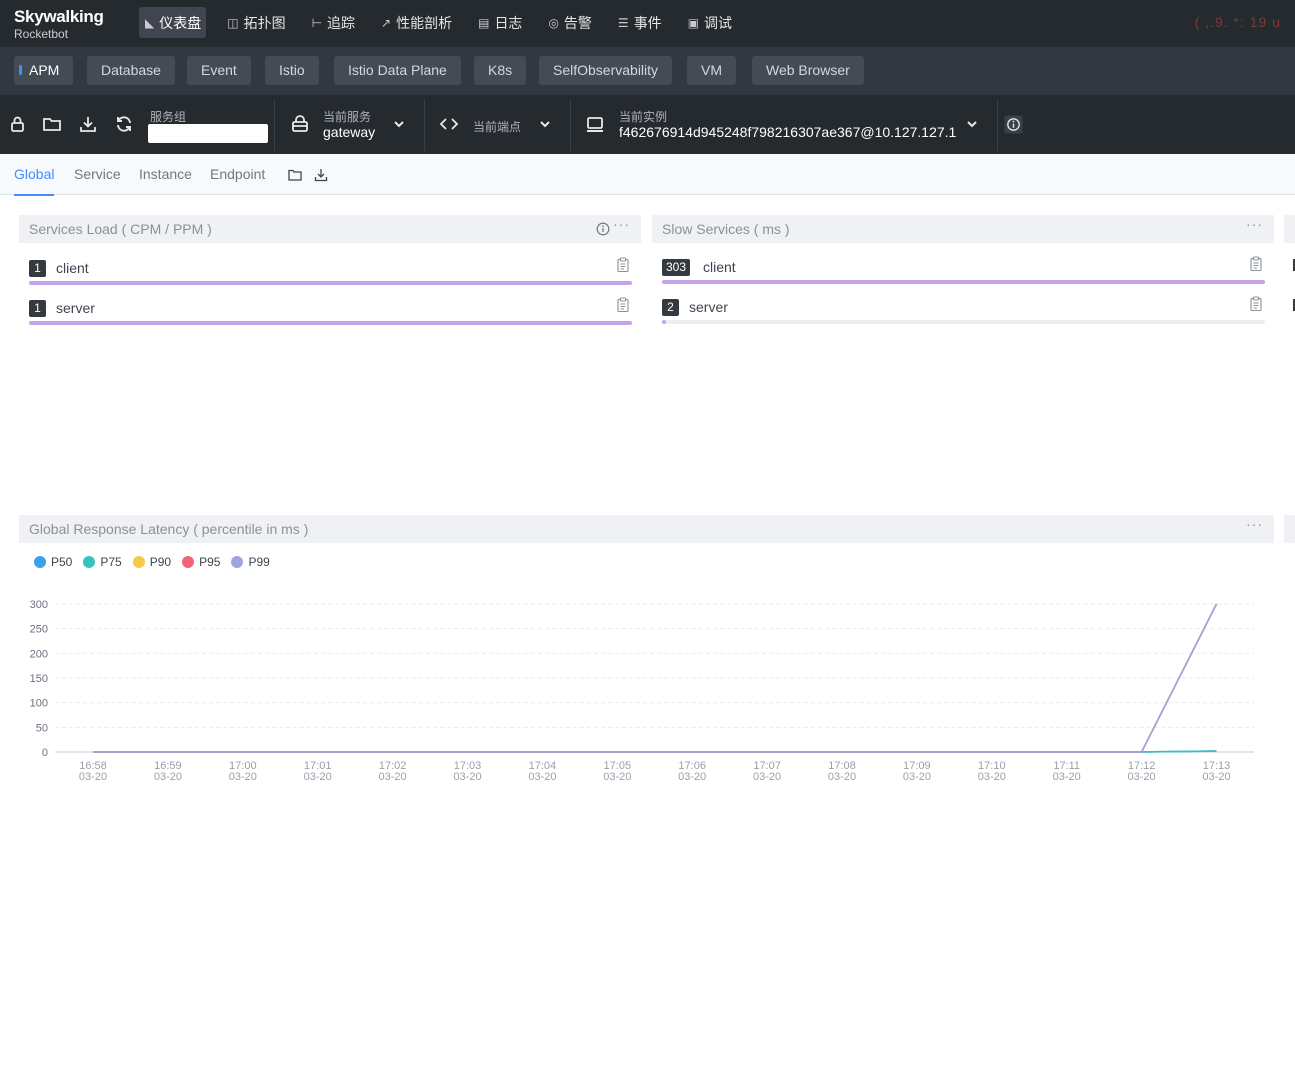  I want to click on main-nav: ◣ 仪表盘 ◫ 拓扑图 ⊢ 追踪 ↗ 性能剖析 ▤ 日志 ◎ 告警 ☰ 事件 ▣ 调试, so click(445, 22).